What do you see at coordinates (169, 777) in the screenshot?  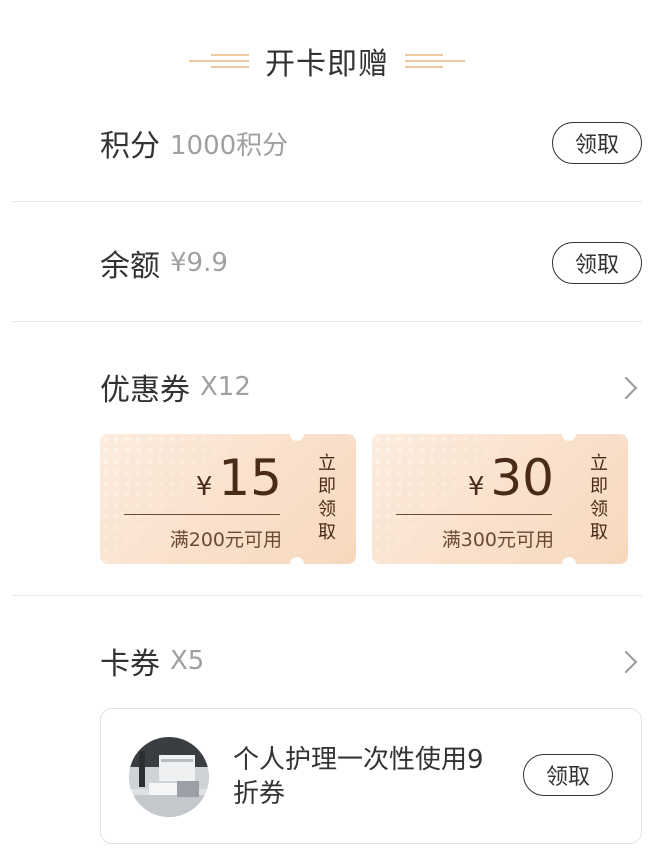 I see `product-thumbnail` at bounding box center [169, 777].